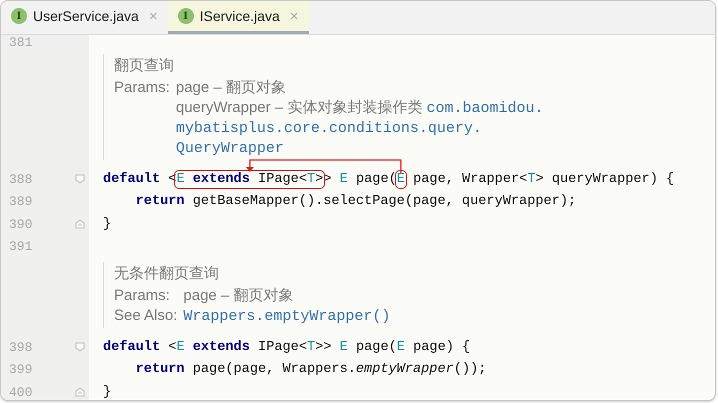 This screenshot has height=403, width=718. I want to click on highlight-box: E, so click(400, 179).